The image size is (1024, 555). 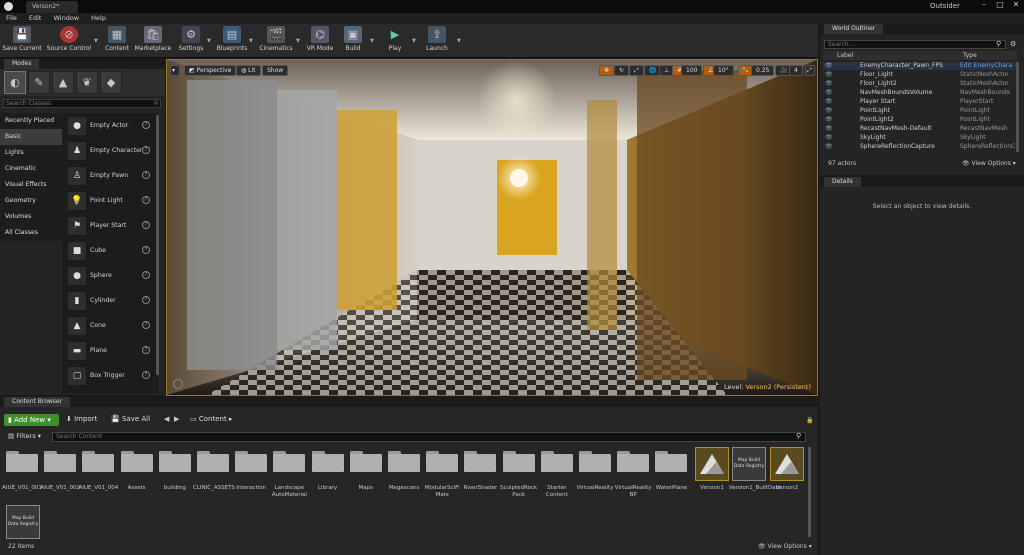 What do you see at coordinates (110, 327) in the screenshot?
I see `list-item: ▲ Cone?` at bounding box center [110, 327].